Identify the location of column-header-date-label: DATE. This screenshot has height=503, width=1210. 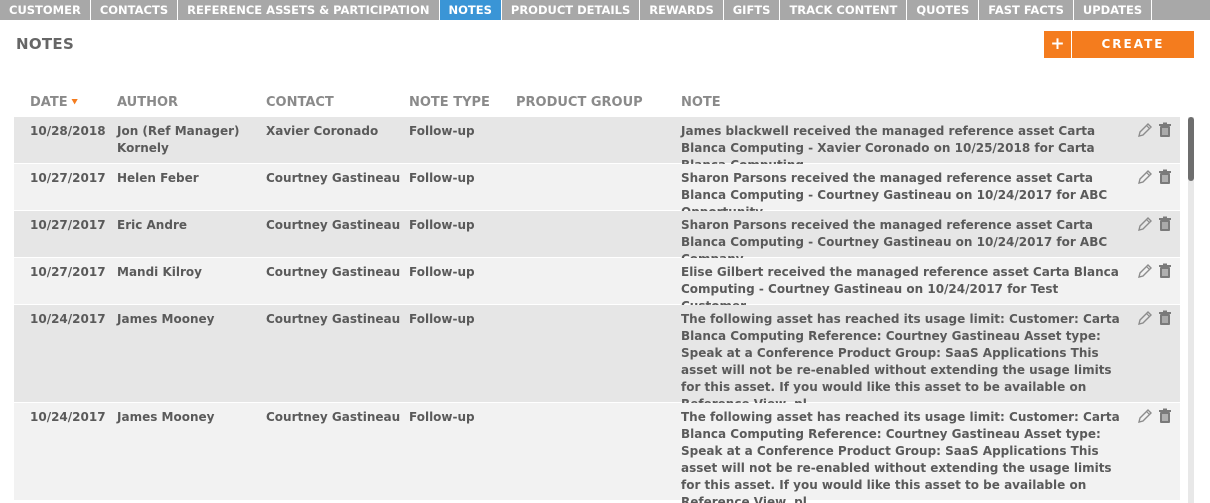
(49, 102).